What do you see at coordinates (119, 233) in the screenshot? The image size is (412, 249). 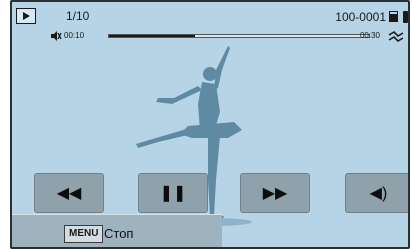 I see `stop-label: Стоп` at bounding box center [119, 233].